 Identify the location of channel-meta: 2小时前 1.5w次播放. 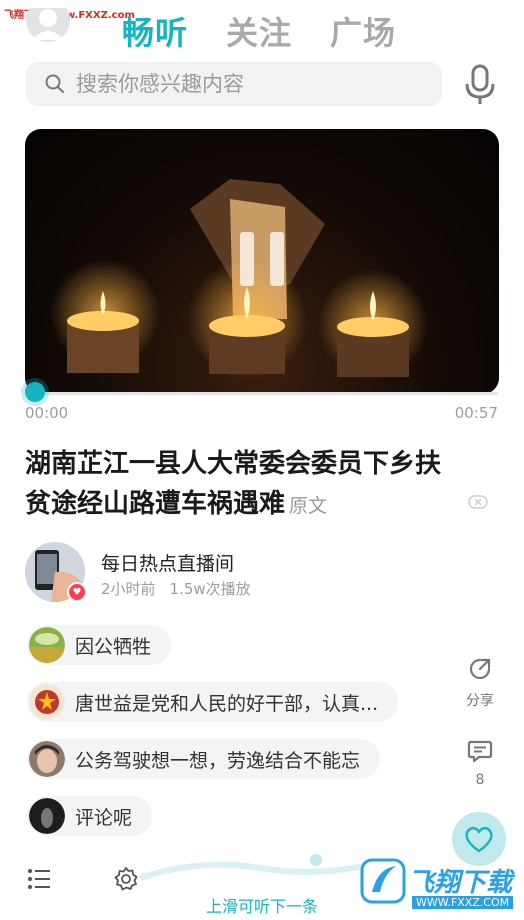
(176, 588).